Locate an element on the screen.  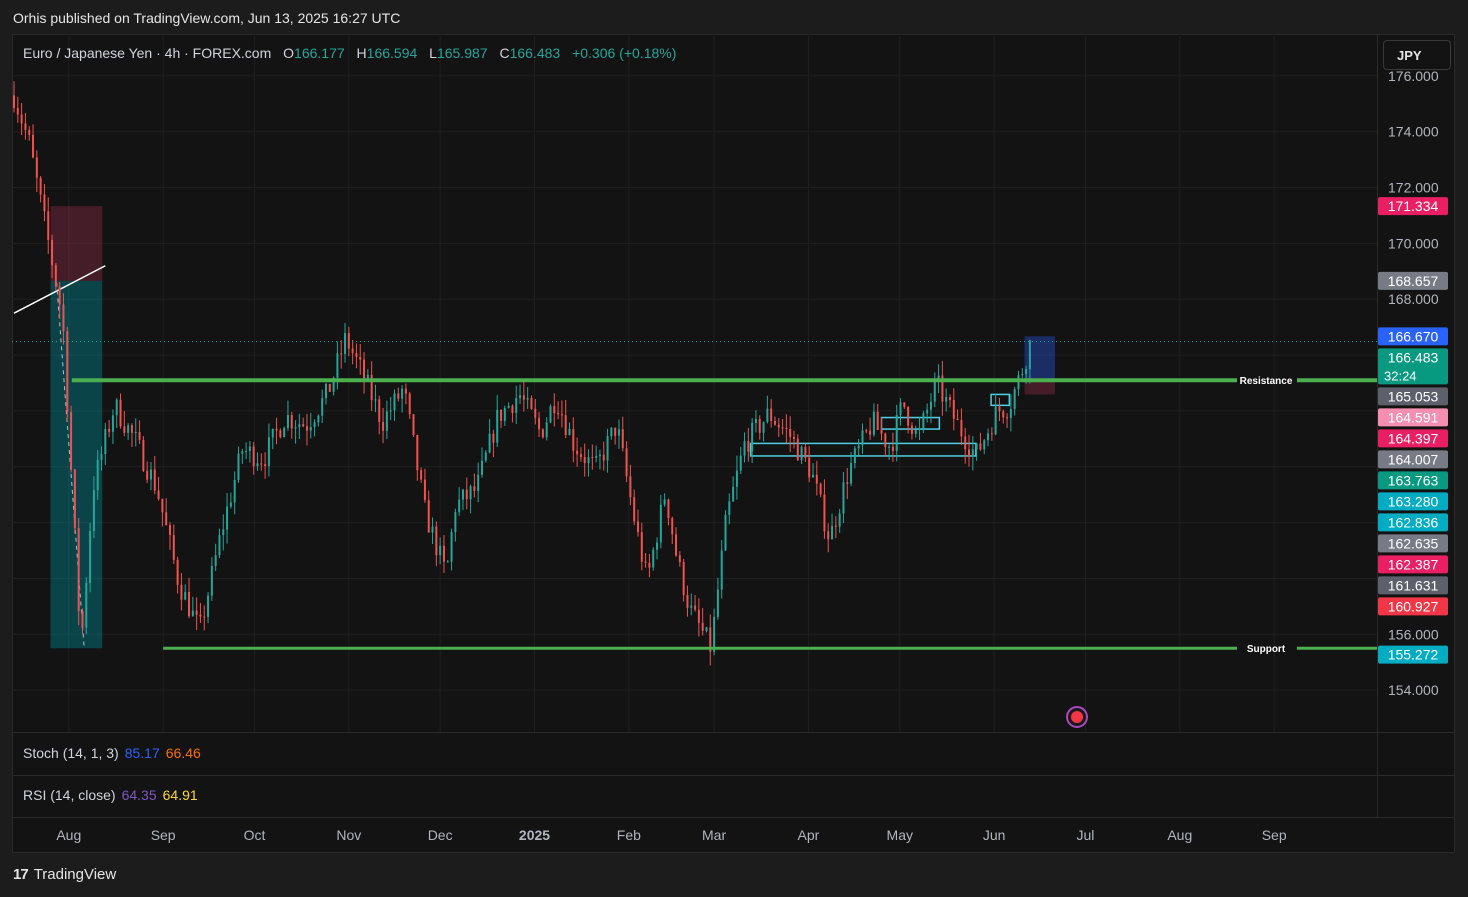
level-label-support: Support is located at coordinates (1266, 649).